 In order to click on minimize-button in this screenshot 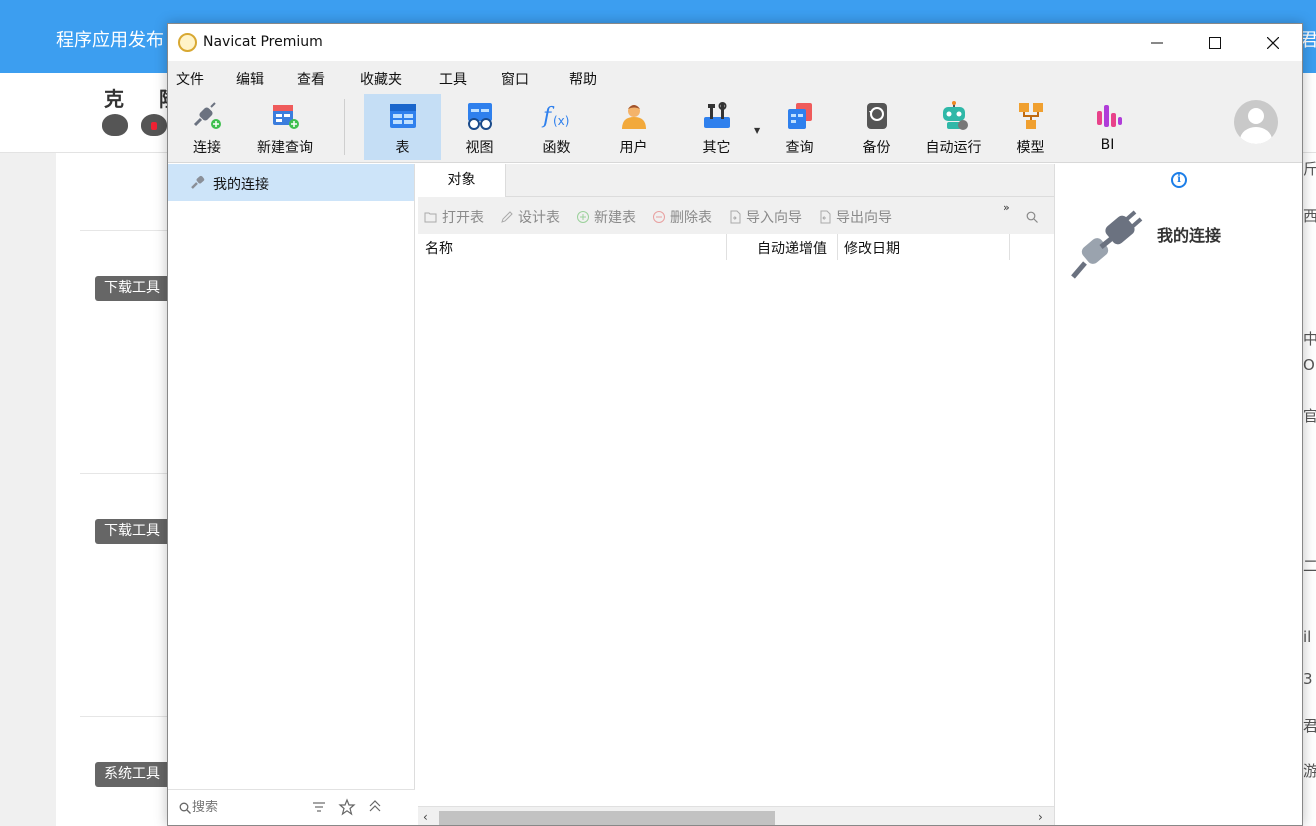, I will do `click(1157, 42)`.